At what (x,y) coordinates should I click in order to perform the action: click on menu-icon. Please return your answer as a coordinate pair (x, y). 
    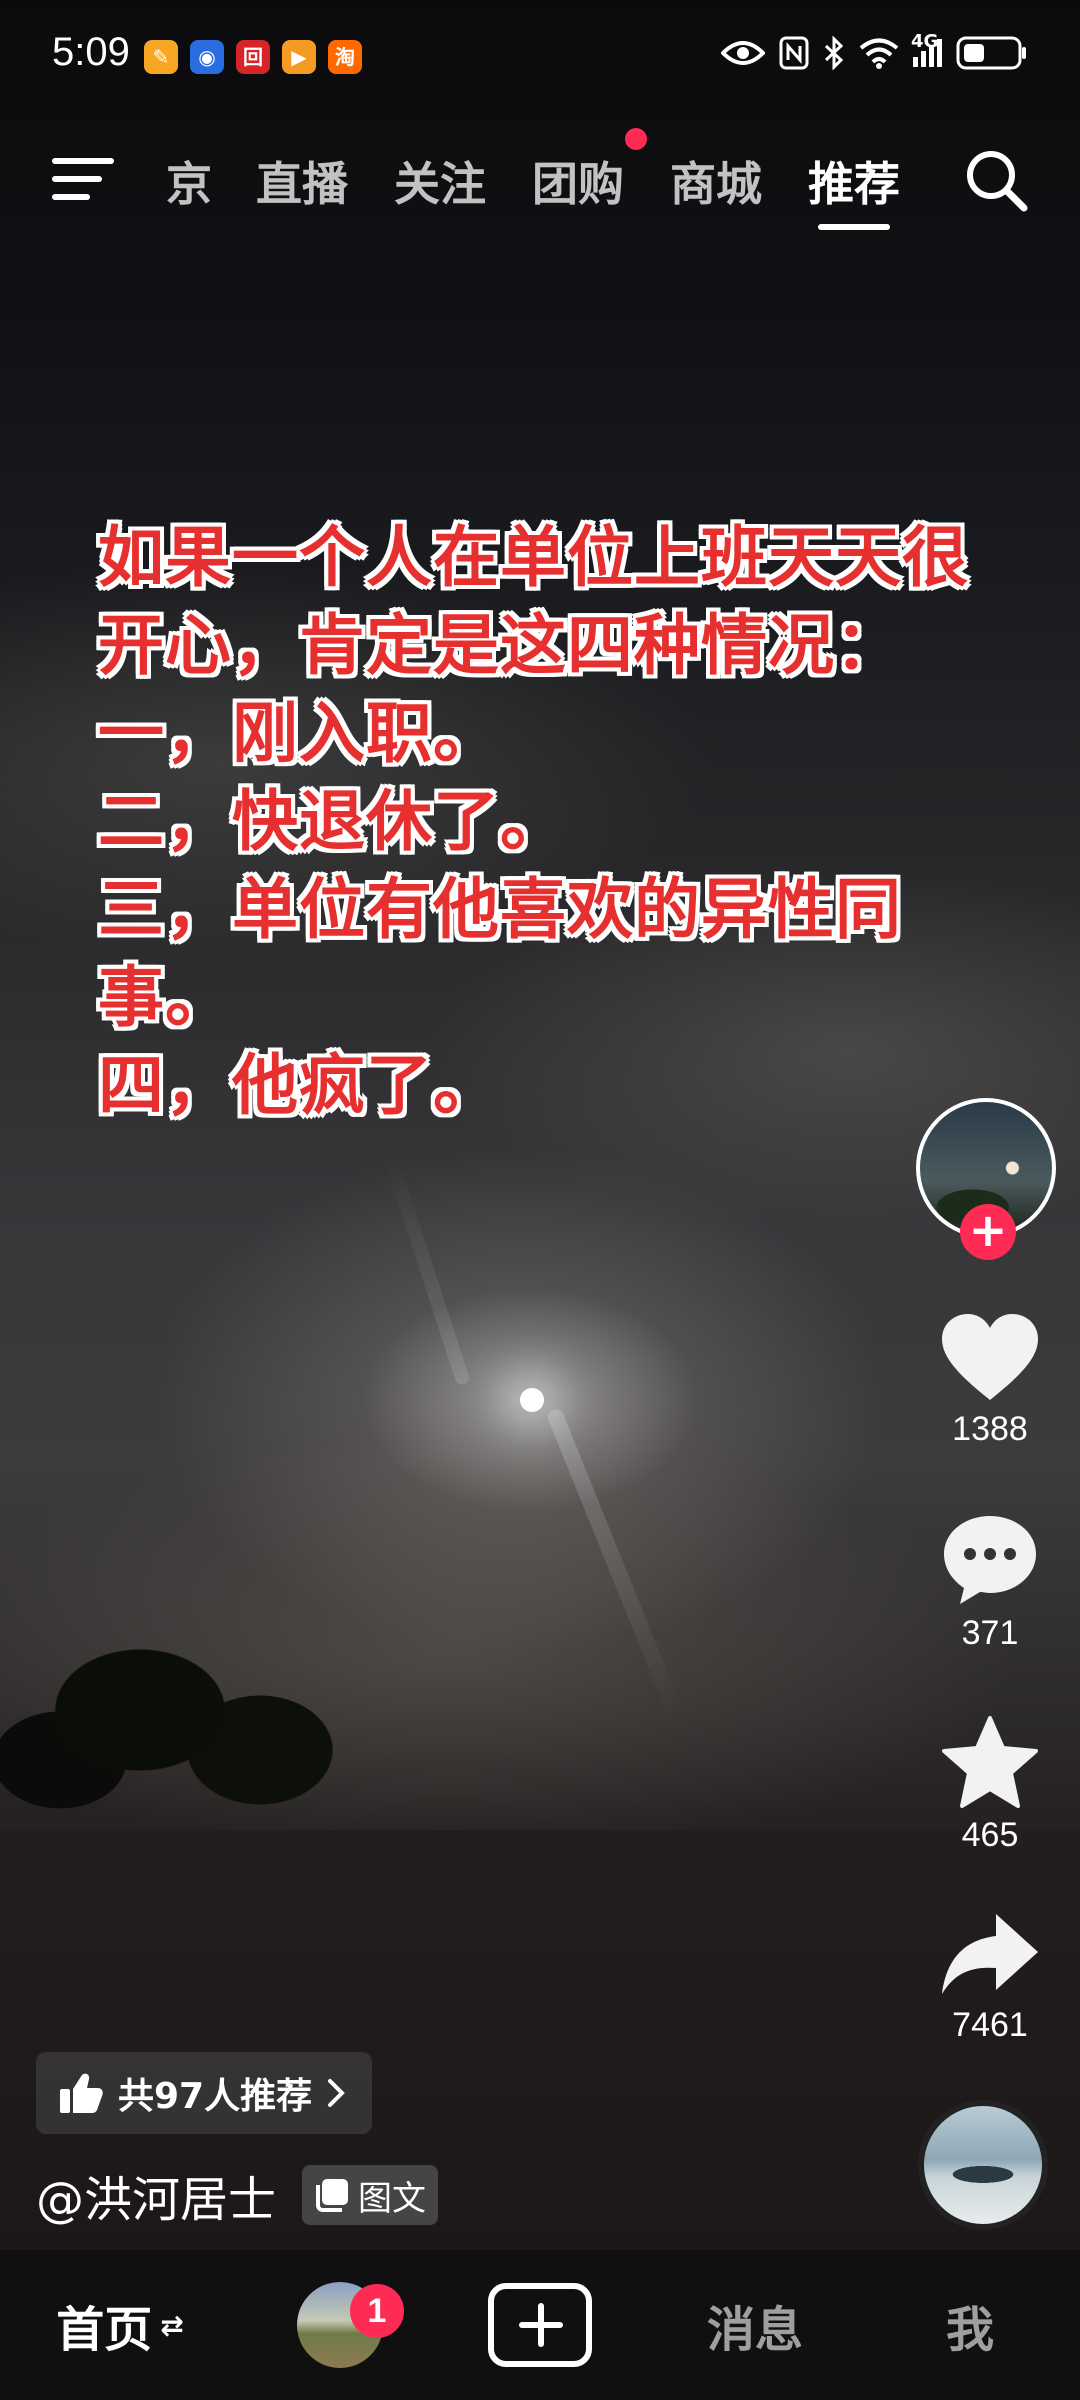
    Looking at the image, I should click on (83, 179).